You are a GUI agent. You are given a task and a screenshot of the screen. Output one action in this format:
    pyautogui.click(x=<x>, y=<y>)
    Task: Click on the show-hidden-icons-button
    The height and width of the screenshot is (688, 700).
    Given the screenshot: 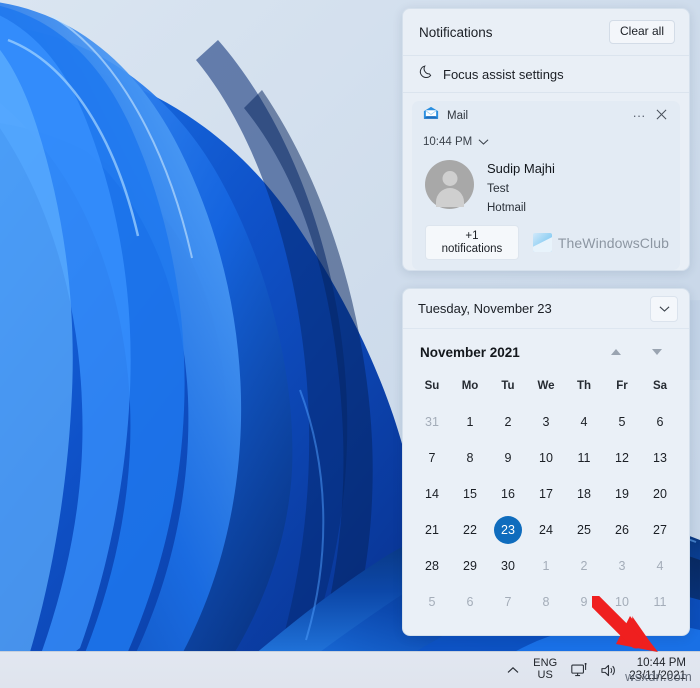 What is the action you would take?
    pyautogui.click(x=513, y=670)
    